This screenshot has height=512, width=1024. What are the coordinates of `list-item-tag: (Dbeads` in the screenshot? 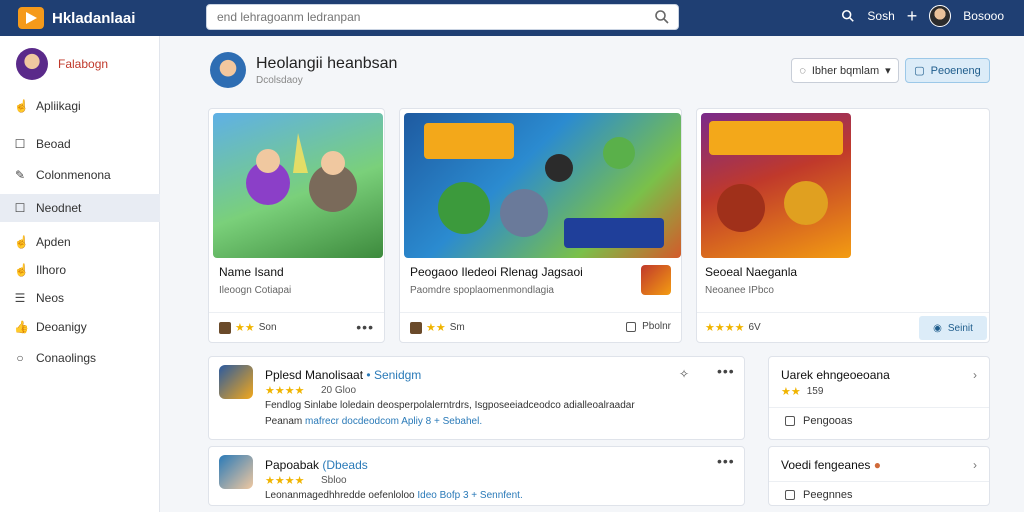 It's located at (344, 465).